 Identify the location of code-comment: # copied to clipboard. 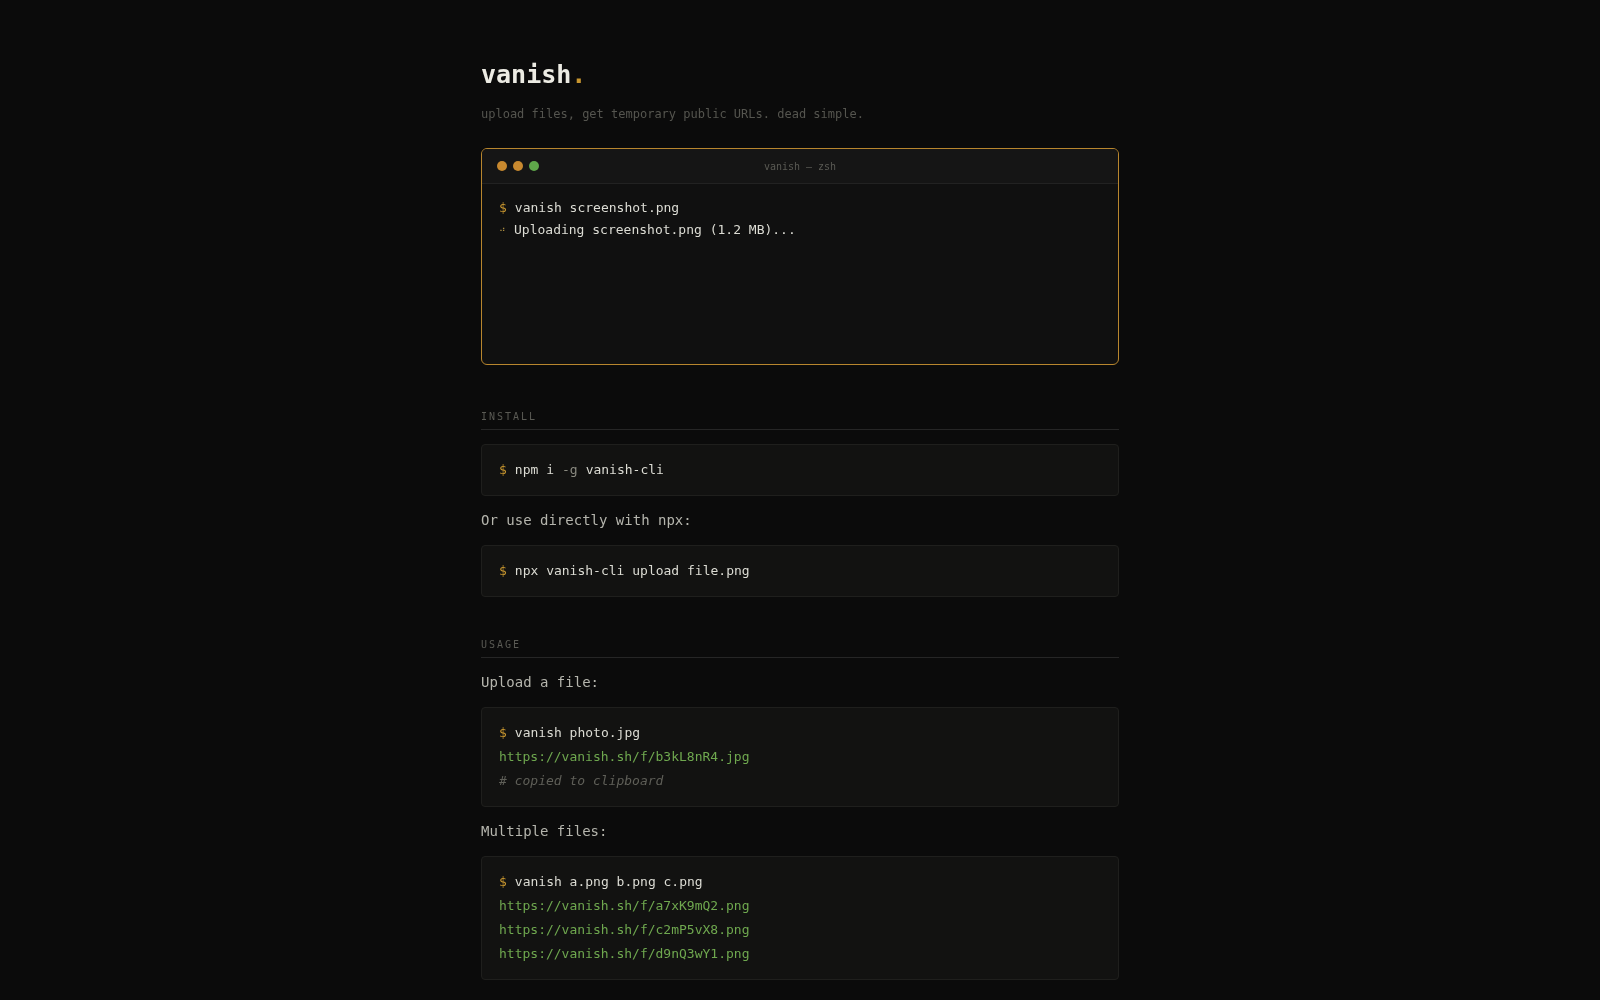
(581, 781).